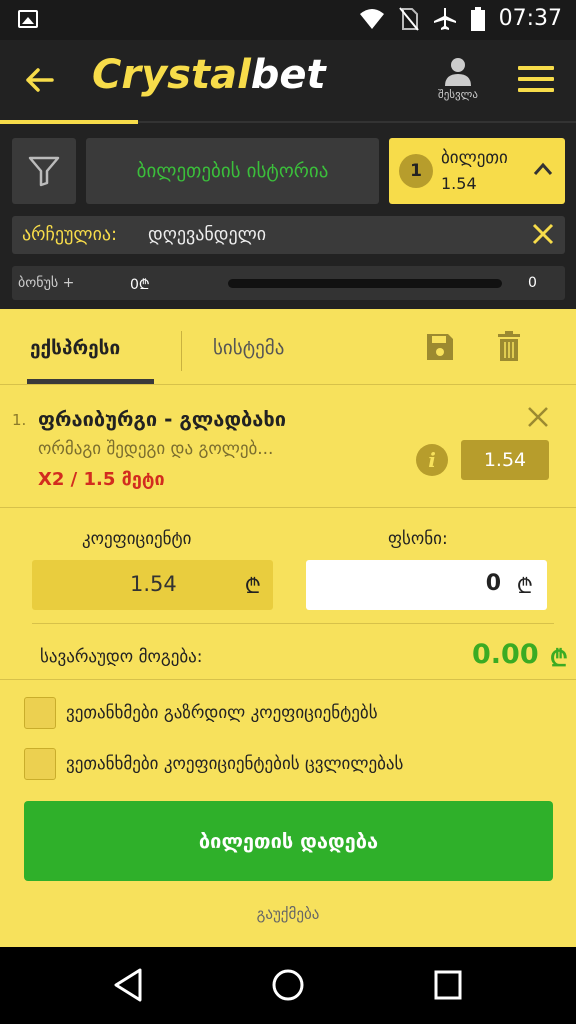 This screenshot has height=1024, width=576. What do you see at coordinates (40, 764) in the screenshot?
I see `agree-odds-change-checkbox` at bounding box center [40, 764].